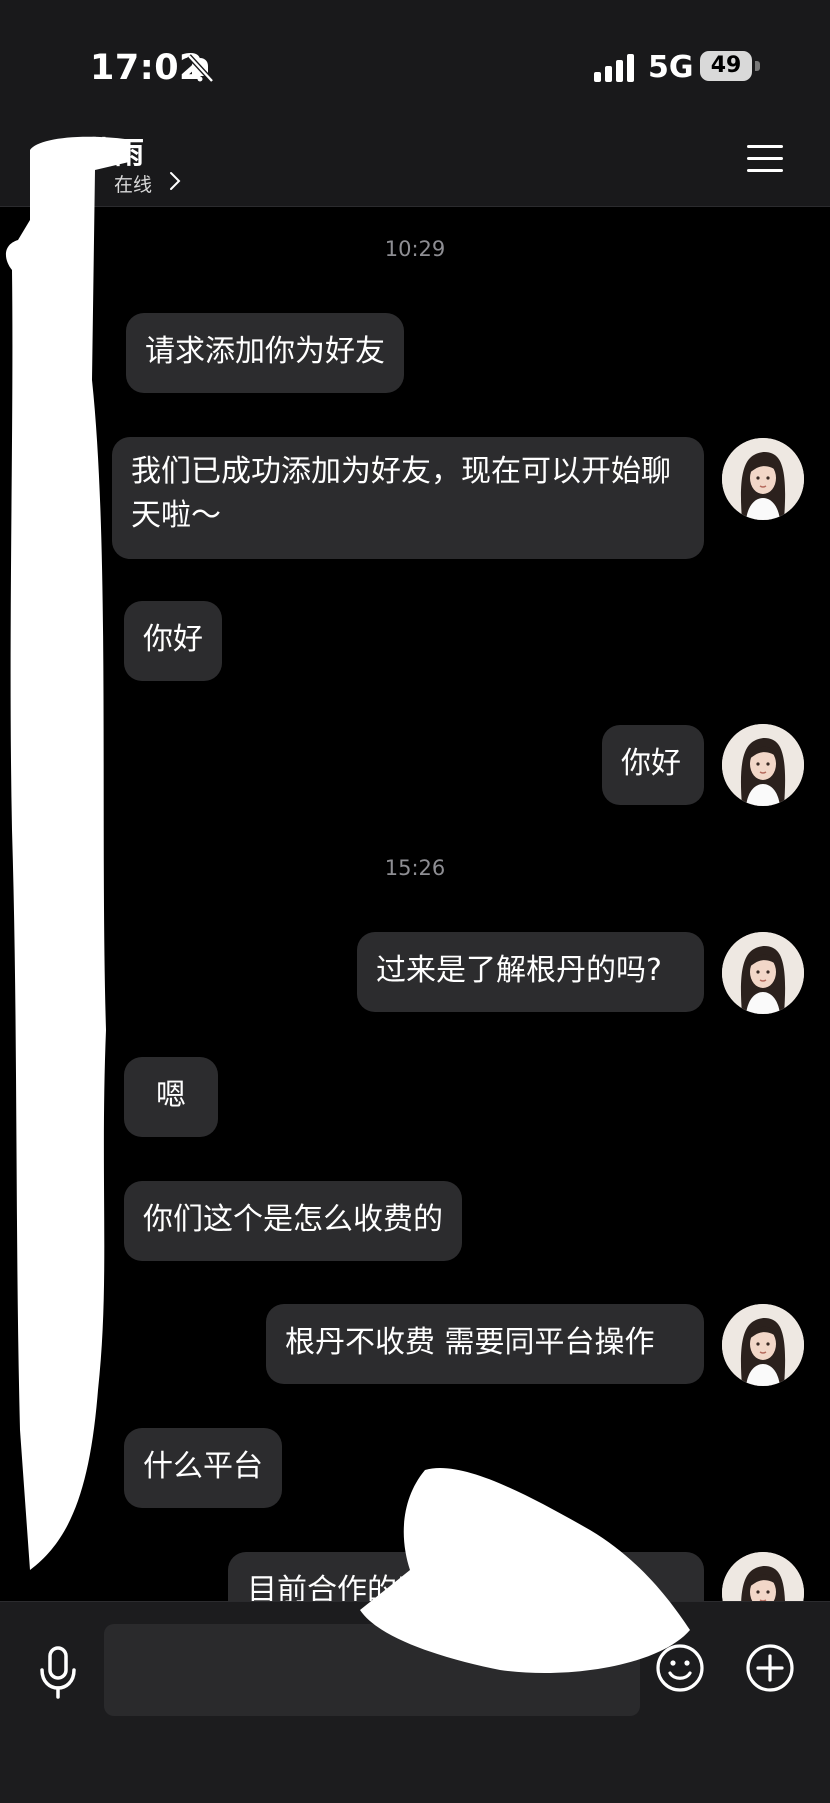 Image resolution: width=830 pixels, height=1803 pixels. What do you see at coordinates (173, 641) in the screenshot?
I see `received-message: 你好` at bounding box center [173, 641].